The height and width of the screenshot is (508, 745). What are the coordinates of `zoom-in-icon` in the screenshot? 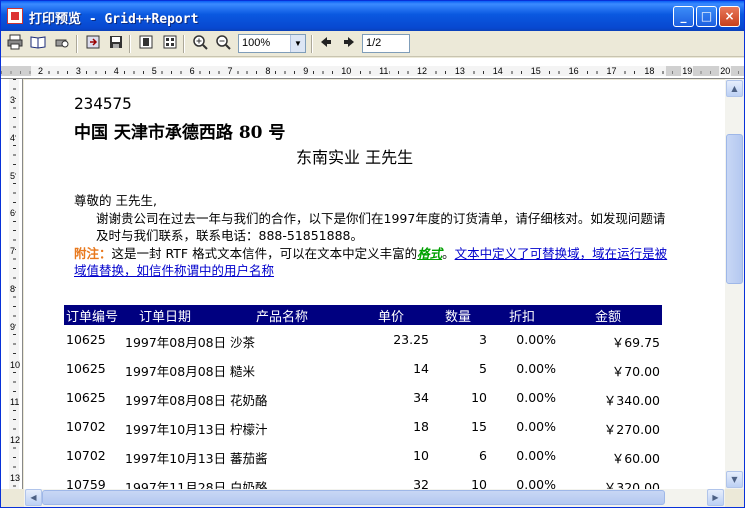 It's located at (200, 44).